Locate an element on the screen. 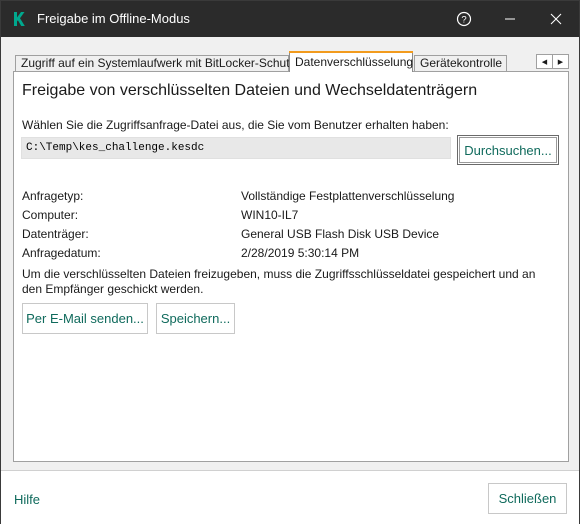 The width and height of the screenshot is (580, 524). minimize-icon is located at coordinates (510, 19).